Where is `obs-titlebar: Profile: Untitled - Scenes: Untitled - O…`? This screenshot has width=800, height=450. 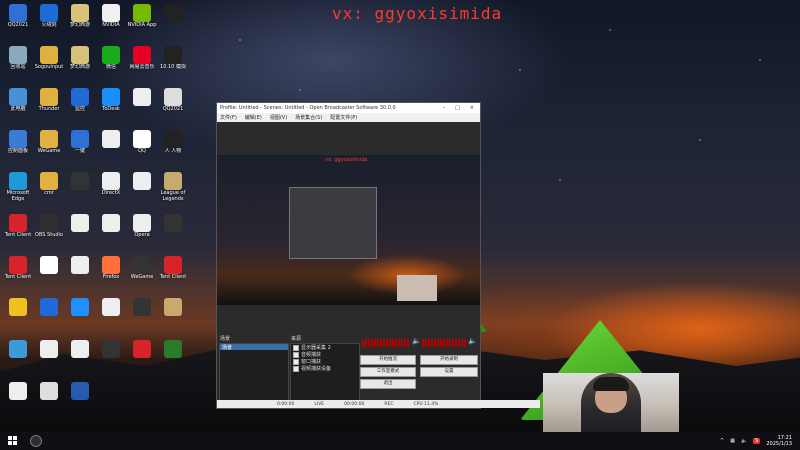 obs-titlebar: Profile: Untitled - Scenes: Untitled - O… is located at coordinates (348, 108).